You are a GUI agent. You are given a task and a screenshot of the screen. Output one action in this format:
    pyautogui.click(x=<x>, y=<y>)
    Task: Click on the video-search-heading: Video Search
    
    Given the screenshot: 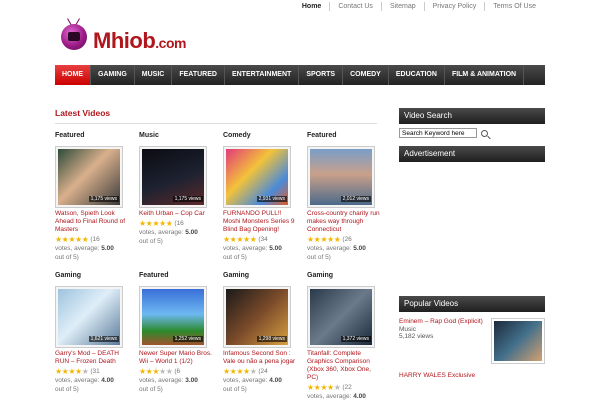 What is the action you would take?
    pyautogui.click(x=472, y=116)
    